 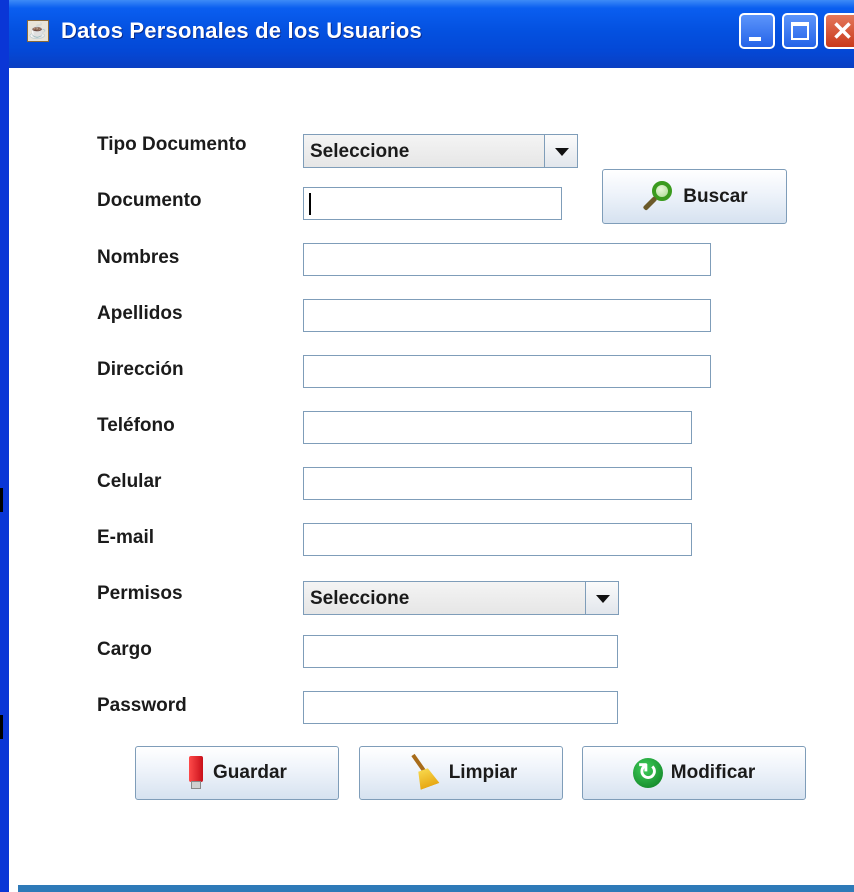 I want to click on password-field, so click(x=460, y=707).